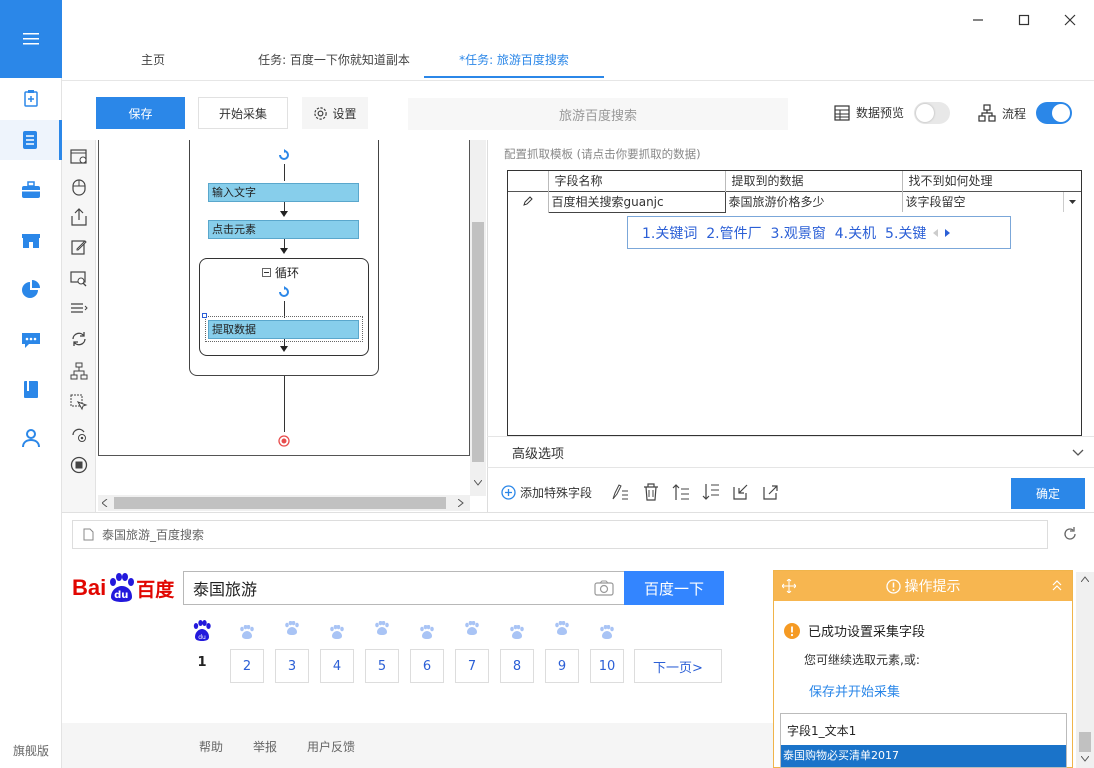 The image size is (1094, 768). Describe the element at coordinates (1048, 493) in the screenshot. I see `confirm-button: 确定` at that location.